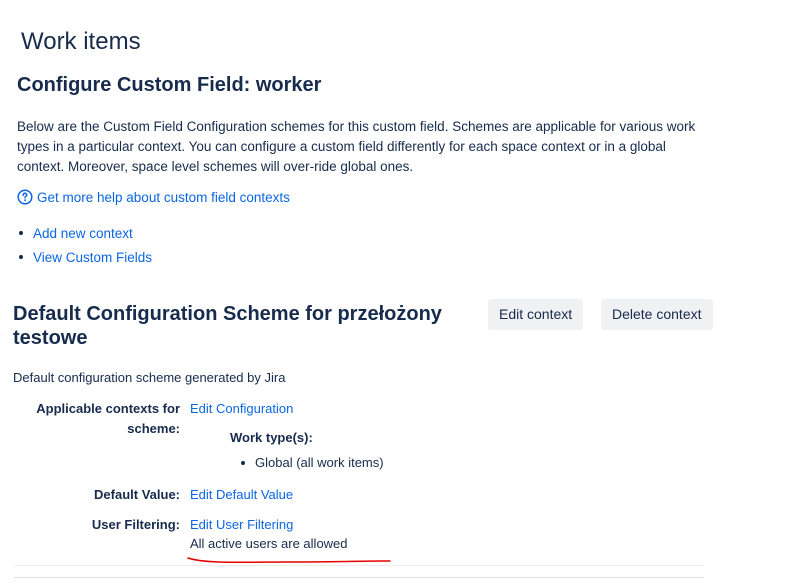 The width and height of the screenshot is (791, 585). Describe the element at coordinates (536, 314) in the screenshot. I see `edit-context-button: Edit context` at that location.